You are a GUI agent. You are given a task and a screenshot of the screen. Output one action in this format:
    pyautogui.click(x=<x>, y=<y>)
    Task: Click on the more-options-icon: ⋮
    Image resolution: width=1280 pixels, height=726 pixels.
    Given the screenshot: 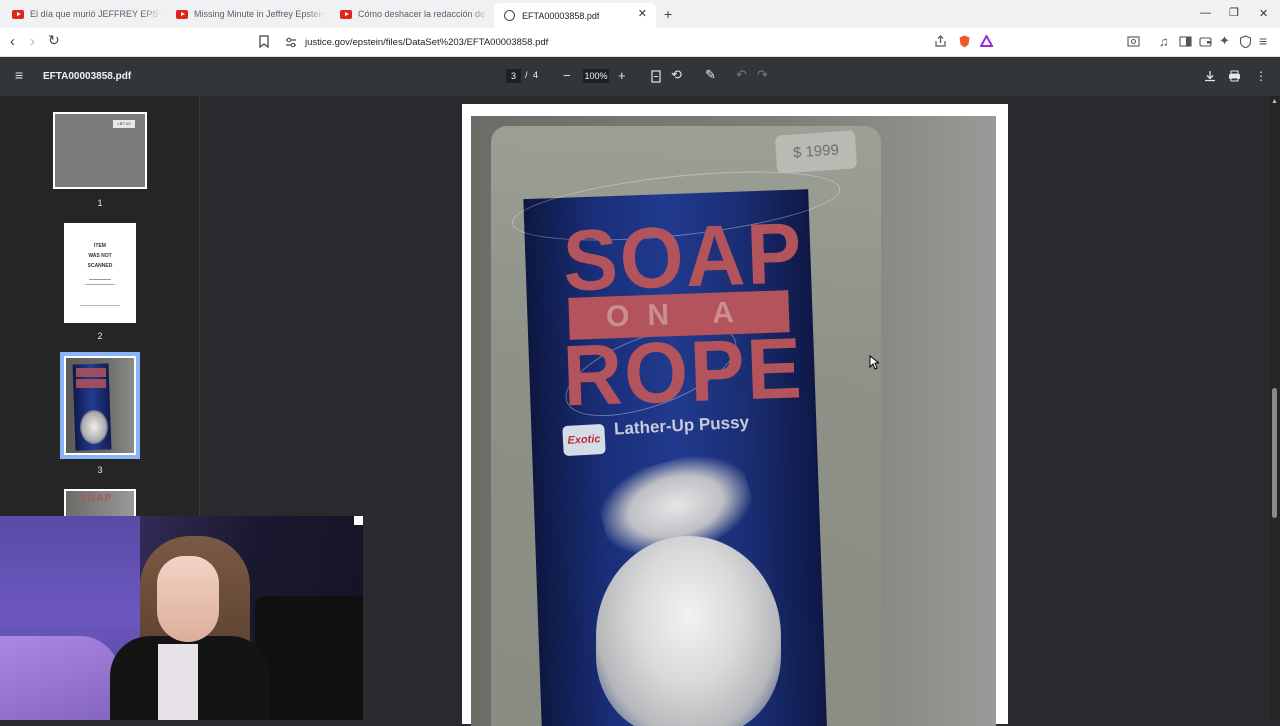 What is the action you would take?
    pyautogui.click(x=1261, y=76)
    